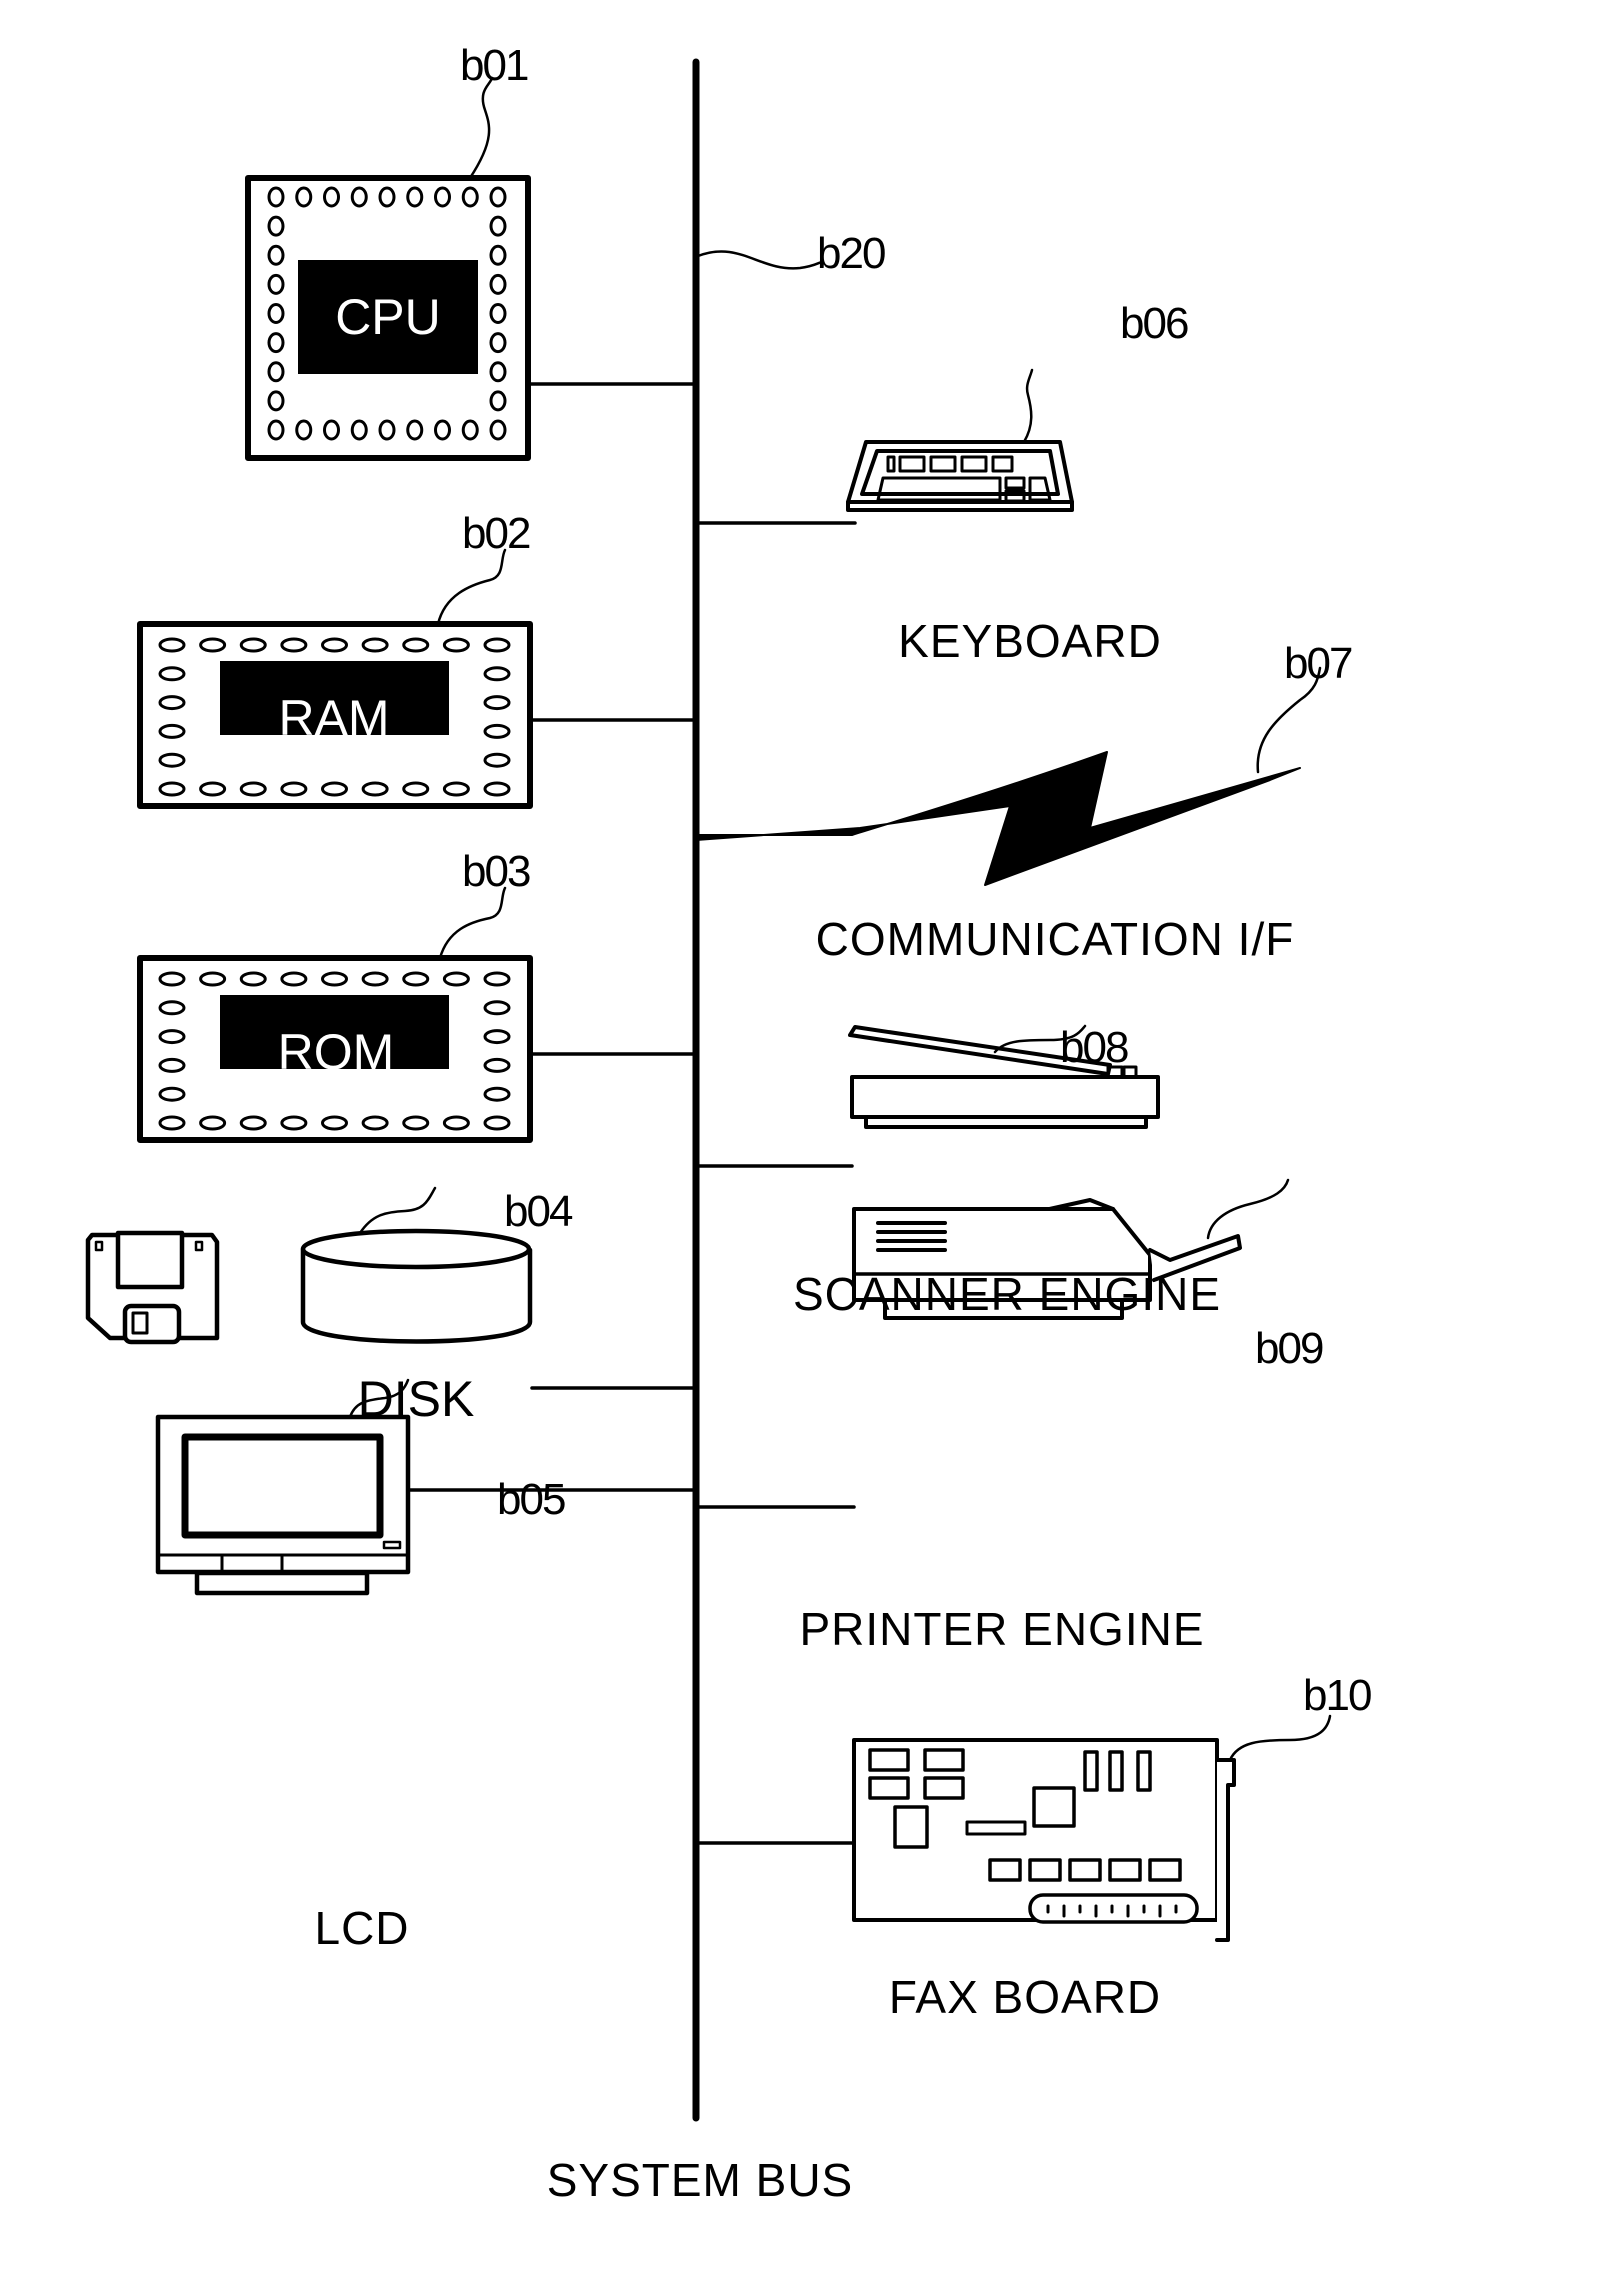 The width and height of the screenshot is (1611, 2280). Describe the element at coordinates (471, 587) in the screenshot. I see `b02-leader-line` at that location.